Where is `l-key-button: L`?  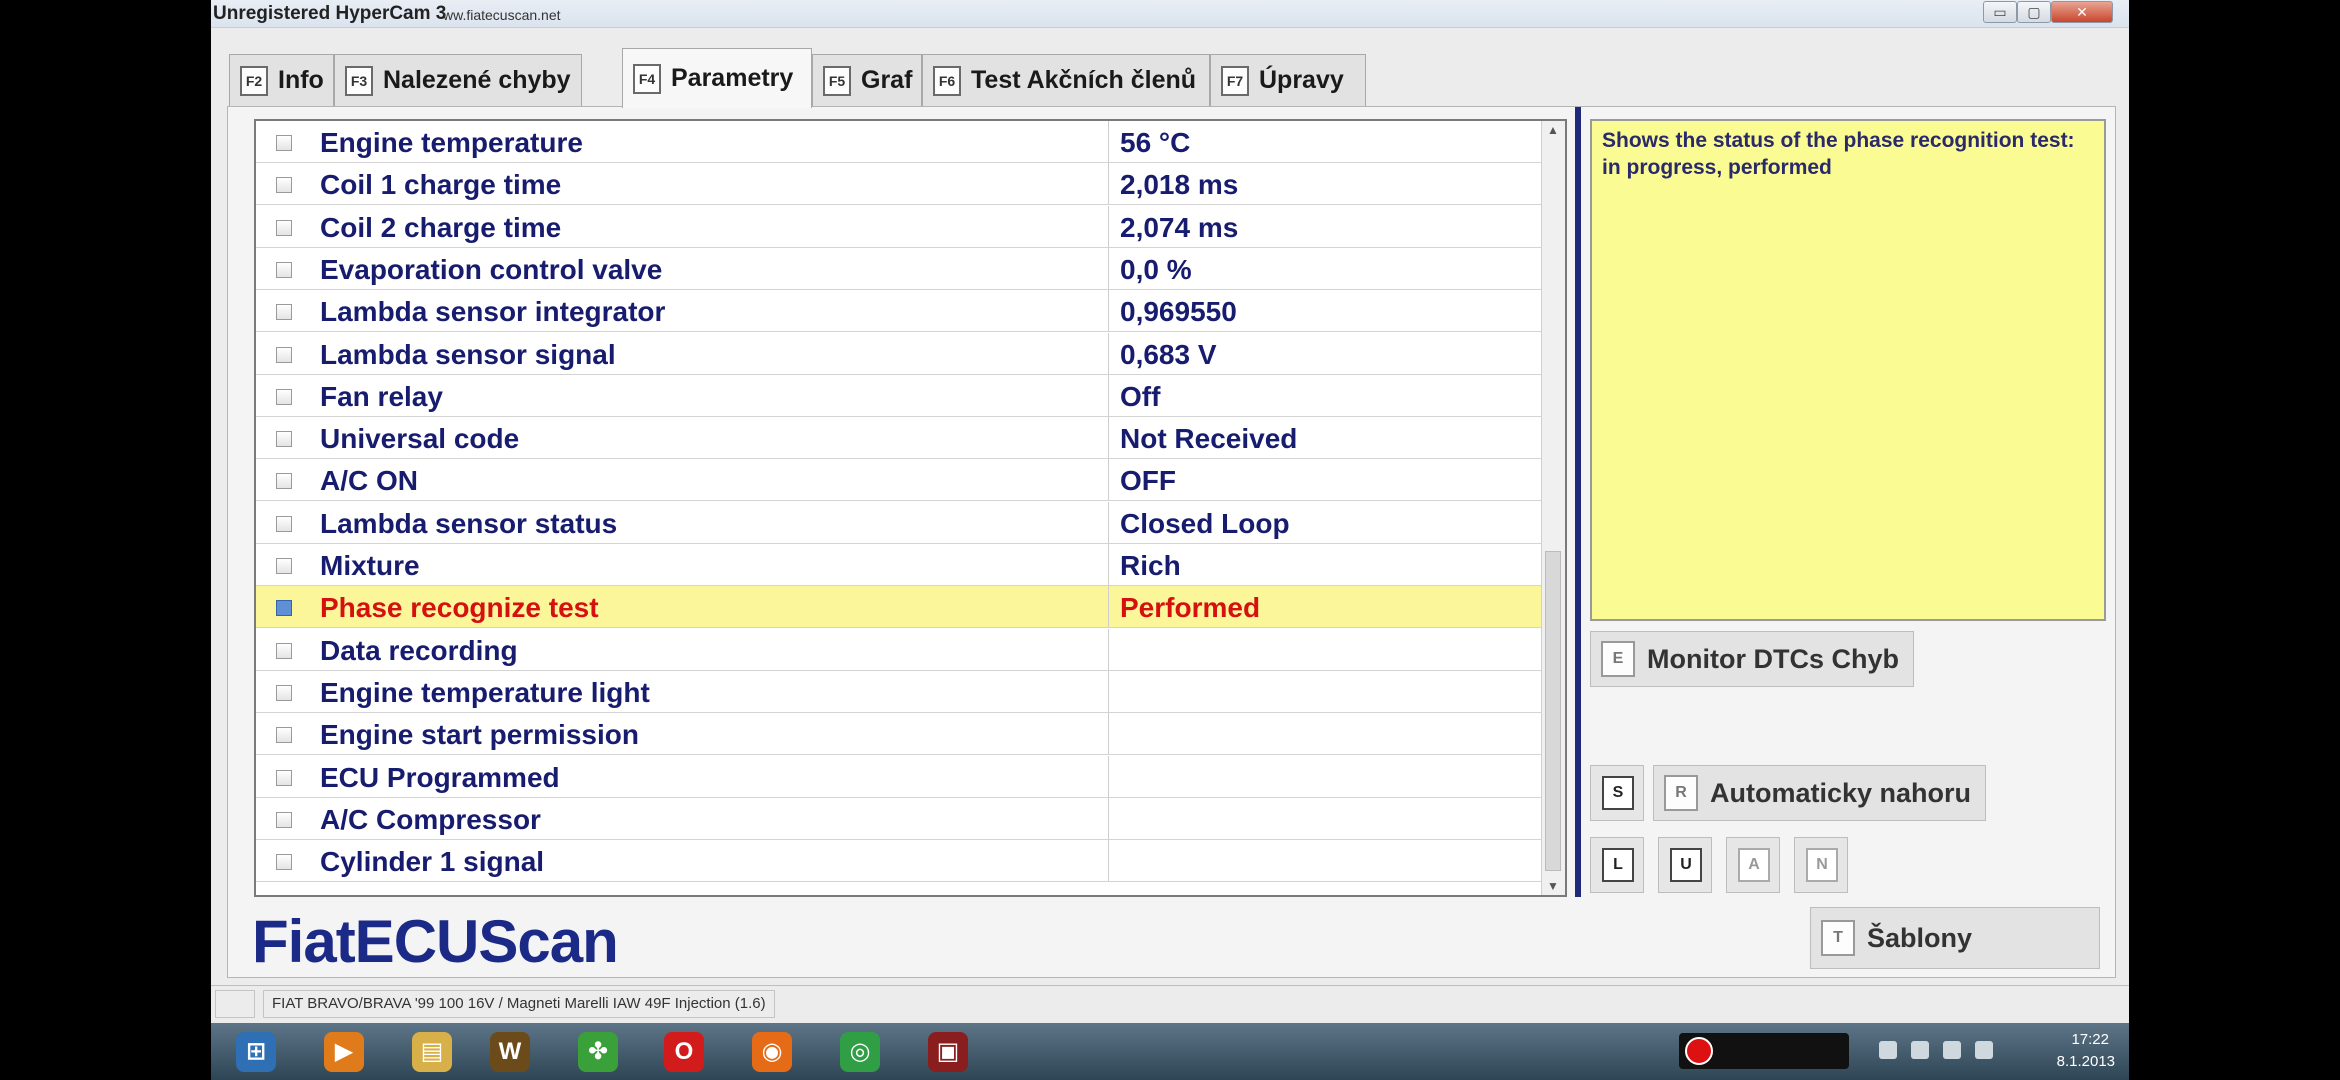
l-key-button: L is located at coordinates (1617, 865).